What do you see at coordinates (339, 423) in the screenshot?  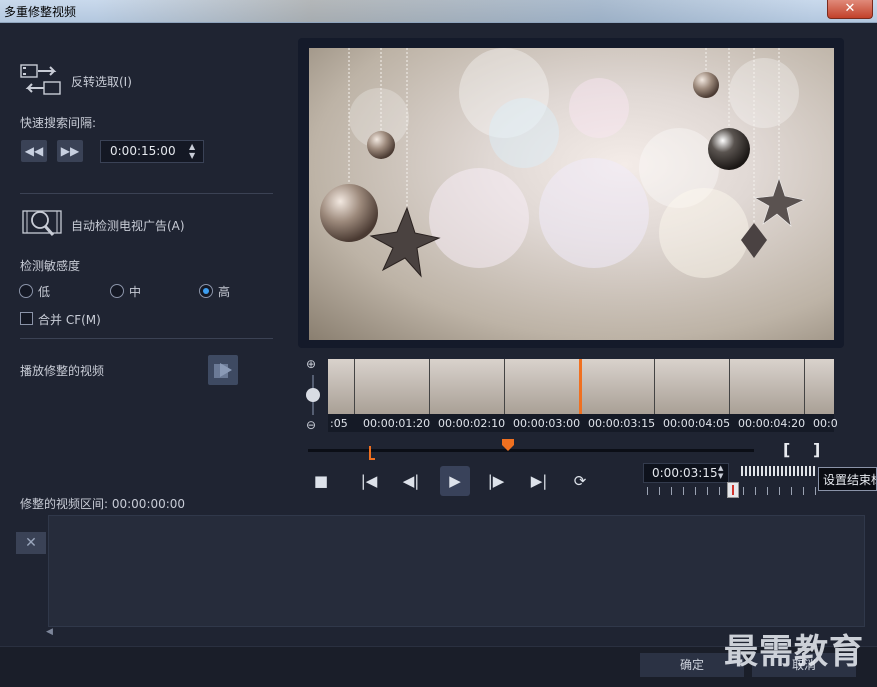 I see `timecode: :05` at bounding box center [339, 423].